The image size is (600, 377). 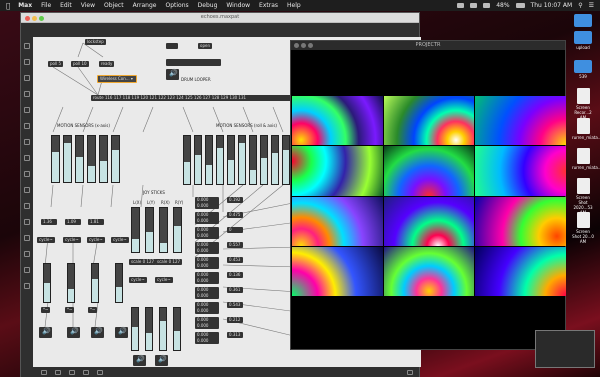 What do you see at coordinates (220, 18) in the screenshot?
I see `max-title-bar: echoes.maxpat` at bounding box center [220, 18].